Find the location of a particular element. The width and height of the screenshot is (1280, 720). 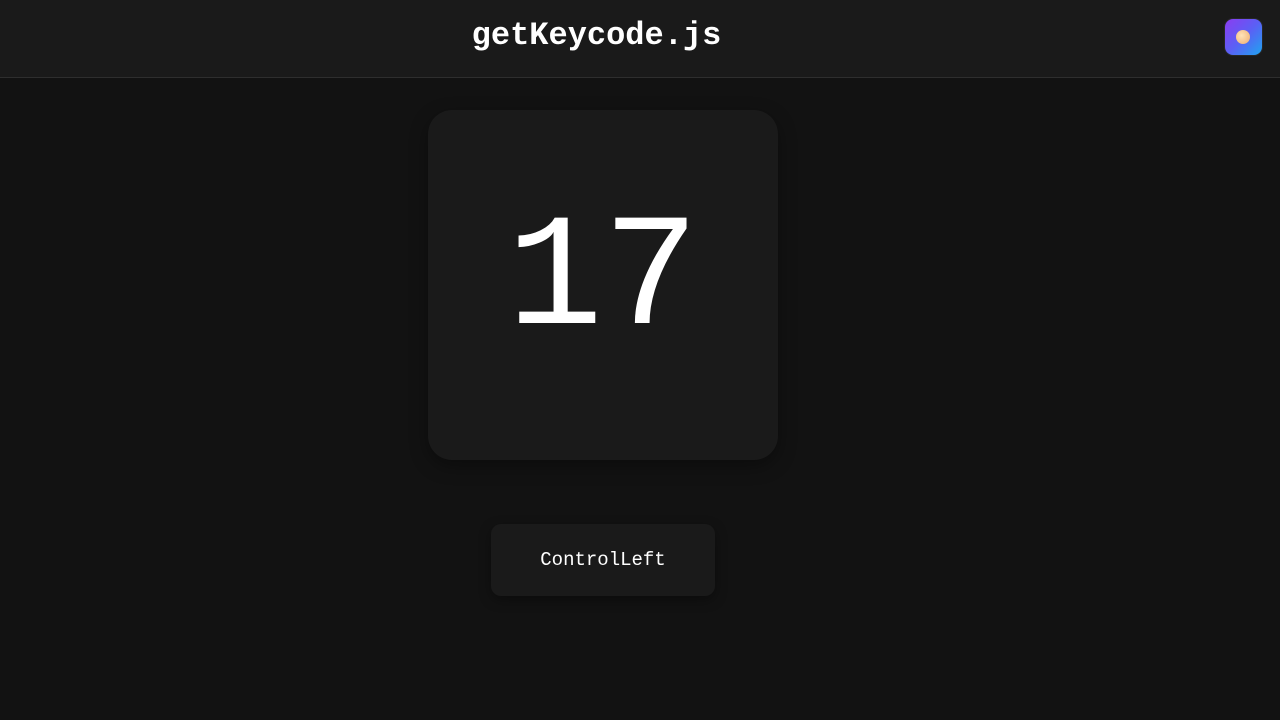

app-logo-dot is located at coordinates (1243, 37).